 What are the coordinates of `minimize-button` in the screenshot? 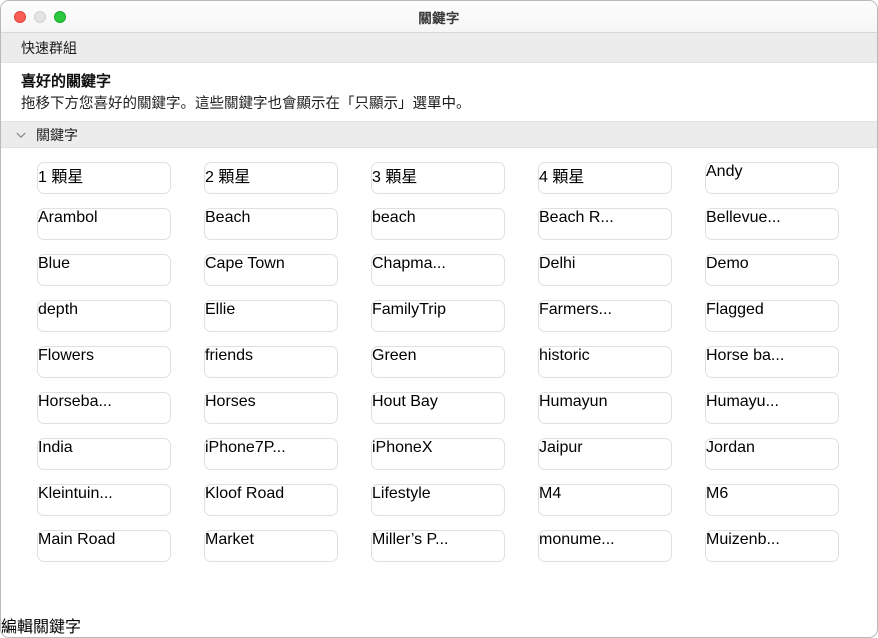 It's located at (40, 17).